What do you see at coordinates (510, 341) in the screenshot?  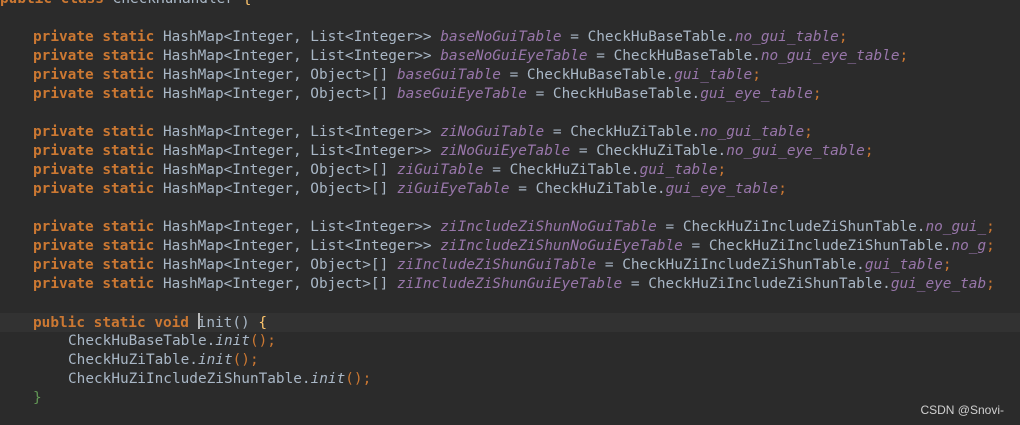 I see `method-call-line: CheckHuBaseTable.init();` at bounding box center [510, 341].